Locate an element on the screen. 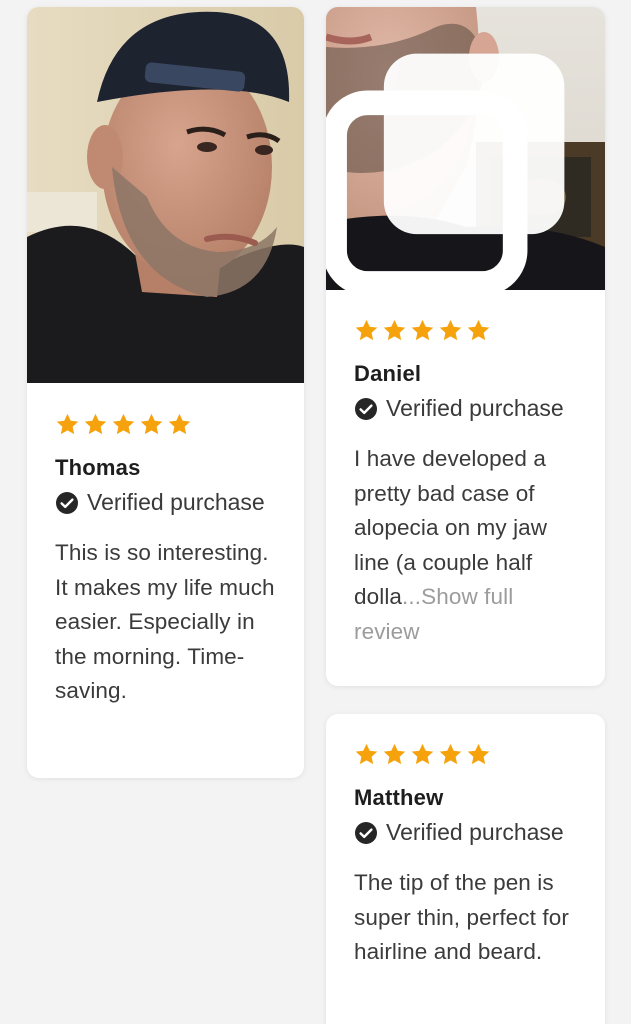 The height and width of the screenshot is (1024, 631). reviewer-name: Daniel is located at coordinates (388, 373).